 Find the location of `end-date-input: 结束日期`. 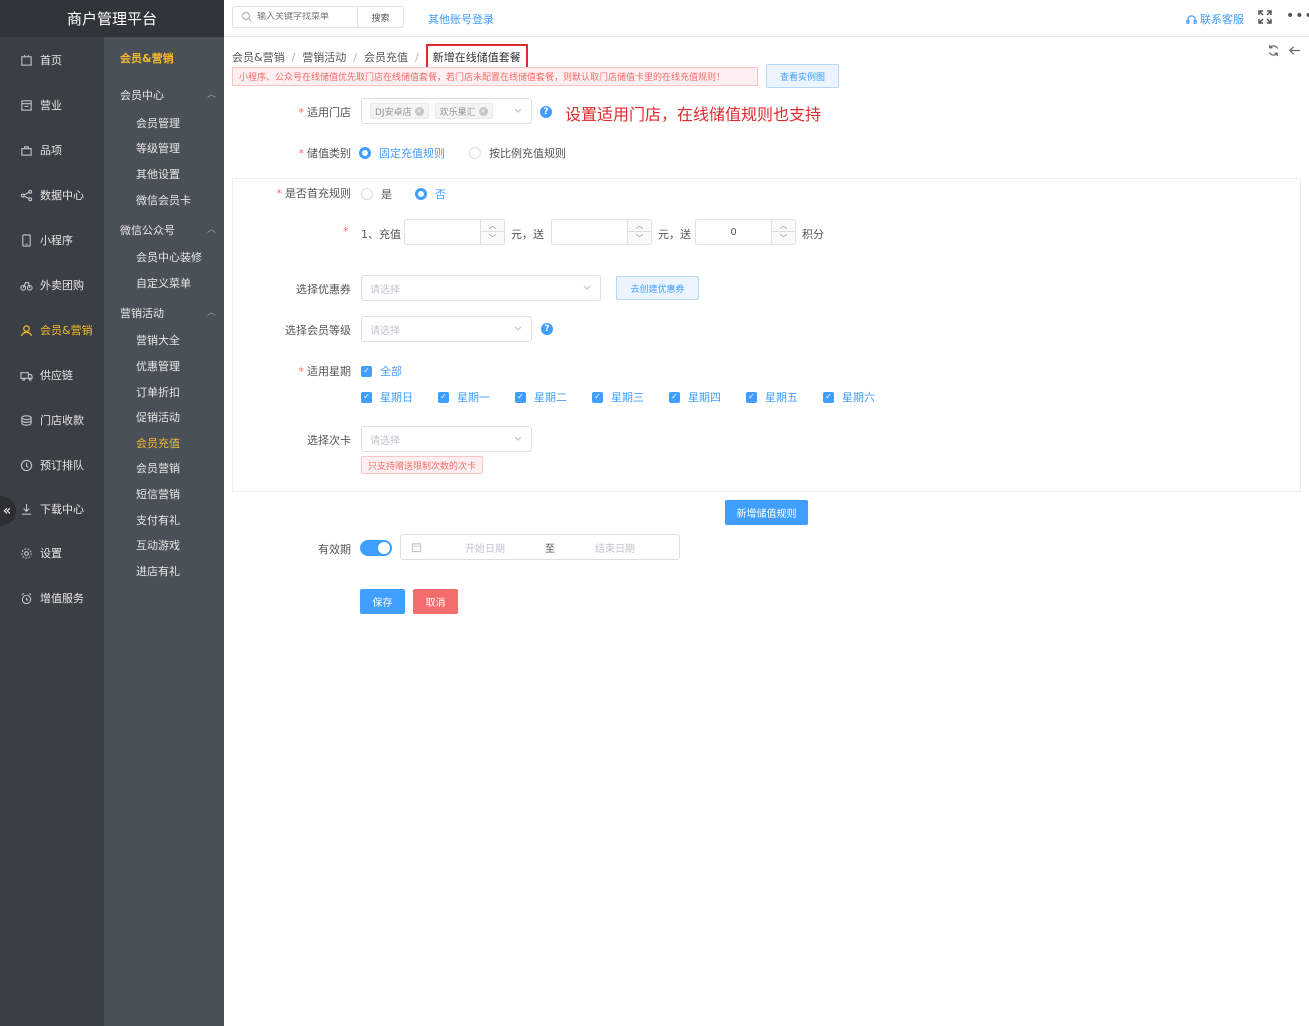

end-date-input: 结束日期 is located at coordinates (615, 547).